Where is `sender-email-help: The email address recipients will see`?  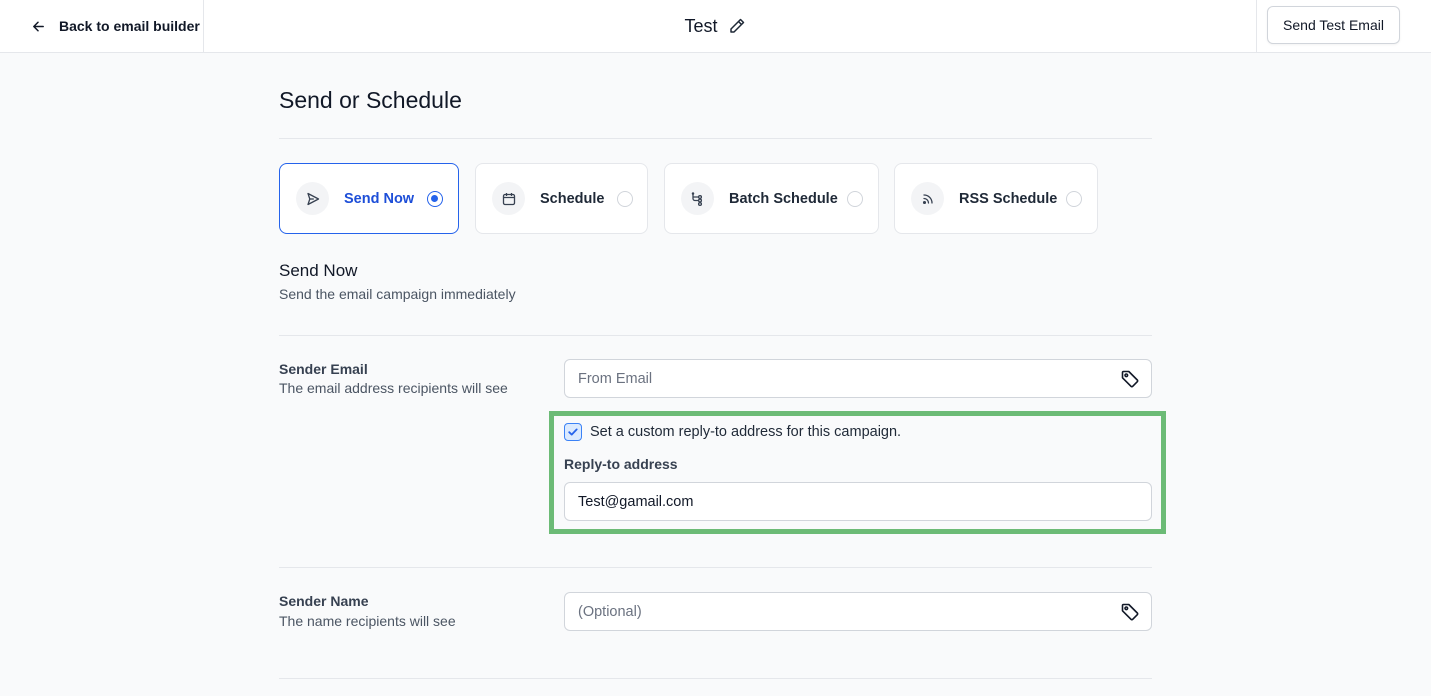
sender-email-help: The email address recipients will see is located at coordinates (393, 388).